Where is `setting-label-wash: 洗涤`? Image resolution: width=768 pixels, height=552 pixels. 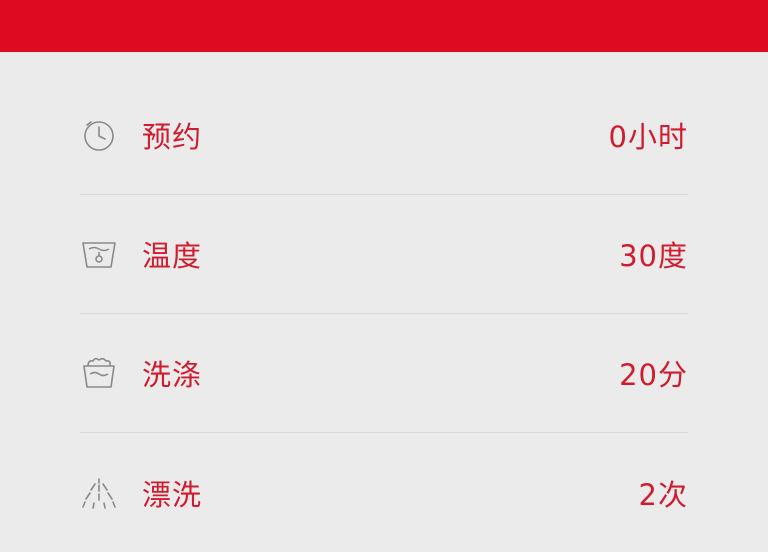 setting-label-wash: 洗涤 is located at coordinates (172, 375).